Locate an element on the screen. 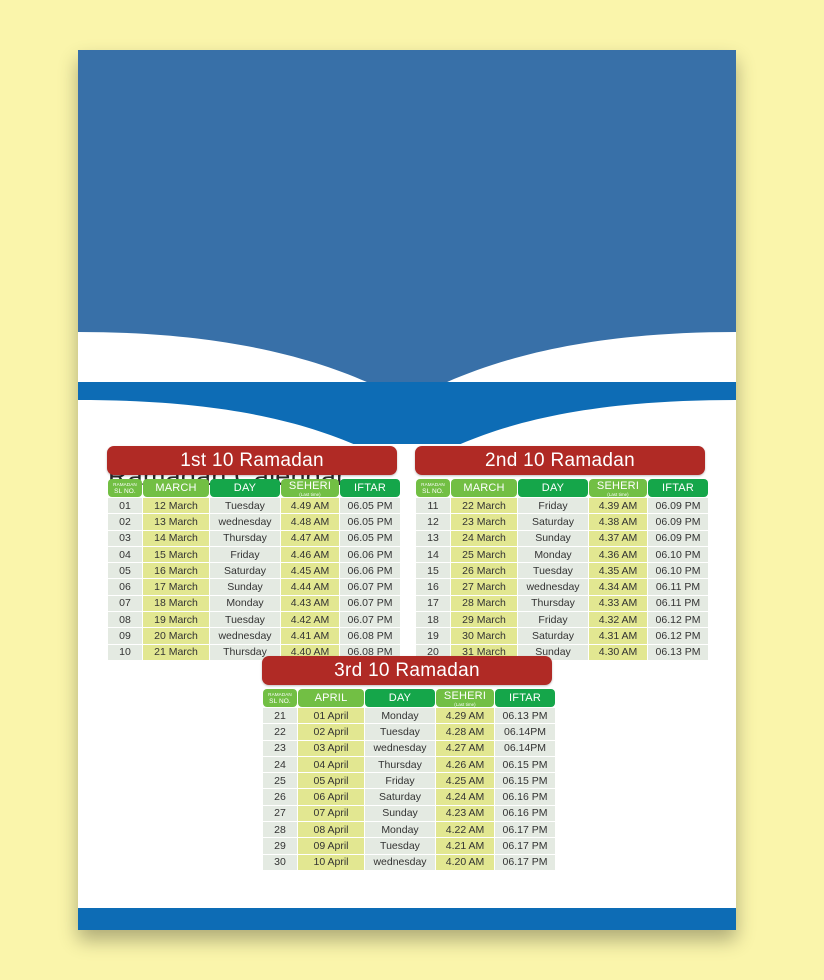  table-row: 05 16 March Saturday 4.45 AM 06.06 PM is located at coordinates (254, 571).